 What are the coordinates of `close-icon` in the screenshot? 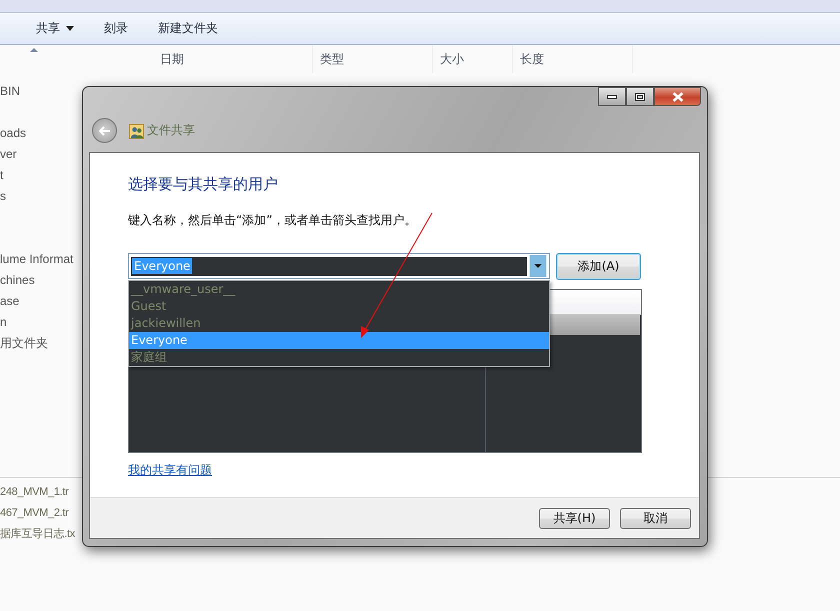 It's located at (678, 97).